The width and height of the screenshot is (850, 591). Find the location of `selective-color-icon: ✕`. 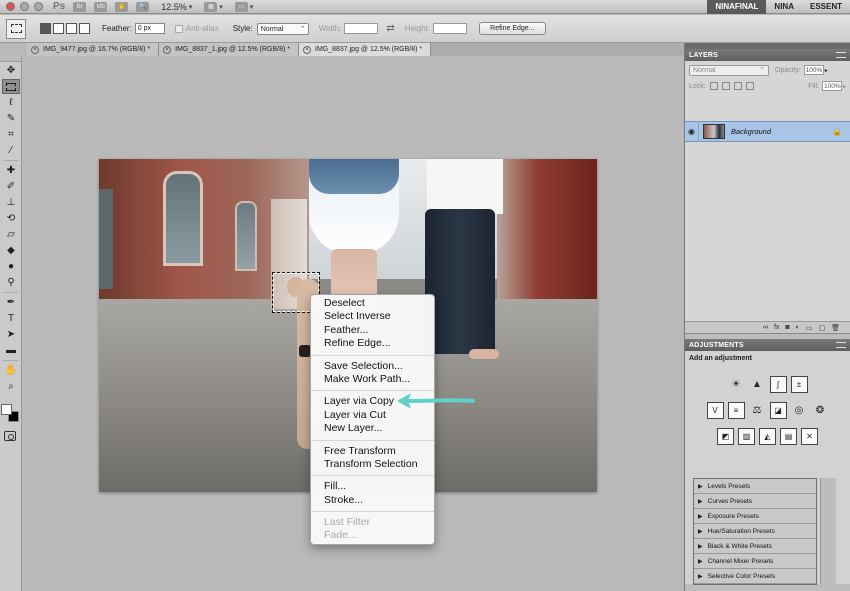

selective-color-icon: ✕ is located at coordinates (809, 436).